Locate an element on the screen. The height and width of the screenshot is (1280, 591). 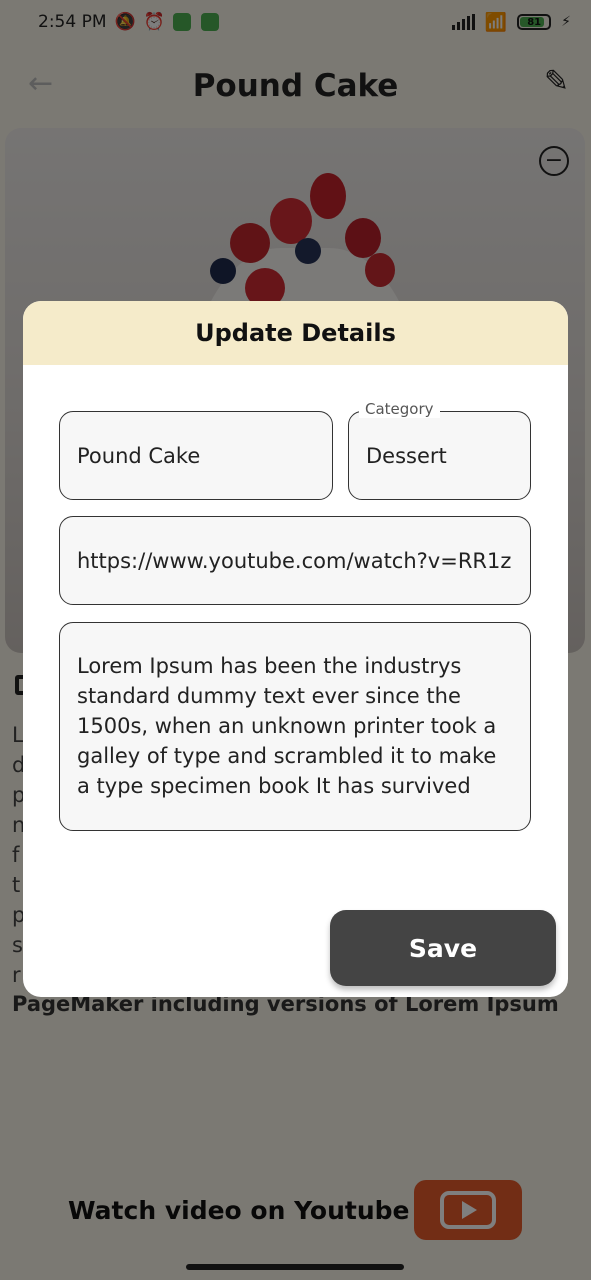
gesture-nav-bar is located at coordinates (295, 1267).